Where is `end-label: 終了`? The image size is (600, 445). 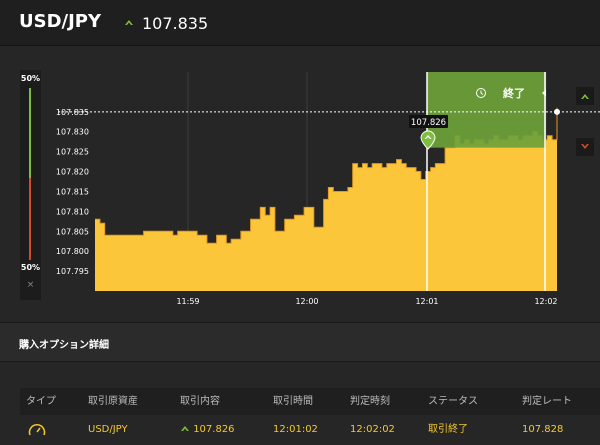
end-label: 終了 is located at coordinates (514, 93).